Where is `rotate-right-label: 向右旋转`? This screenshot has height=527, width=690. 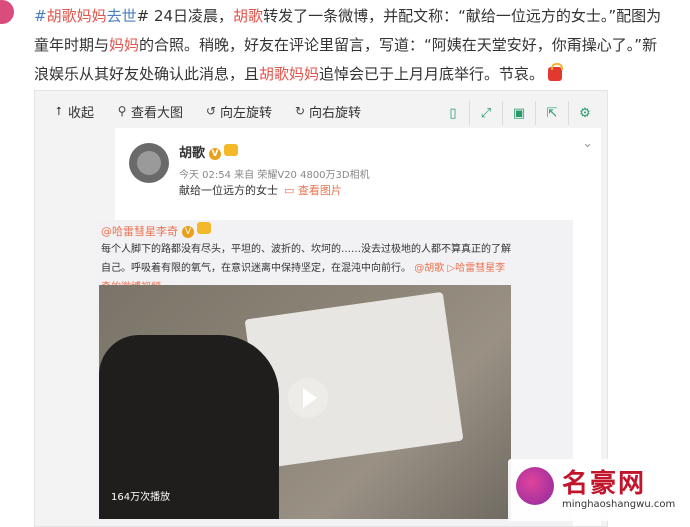 rotate-right-label: 向右旋转 is located at coordinates (335, 113).